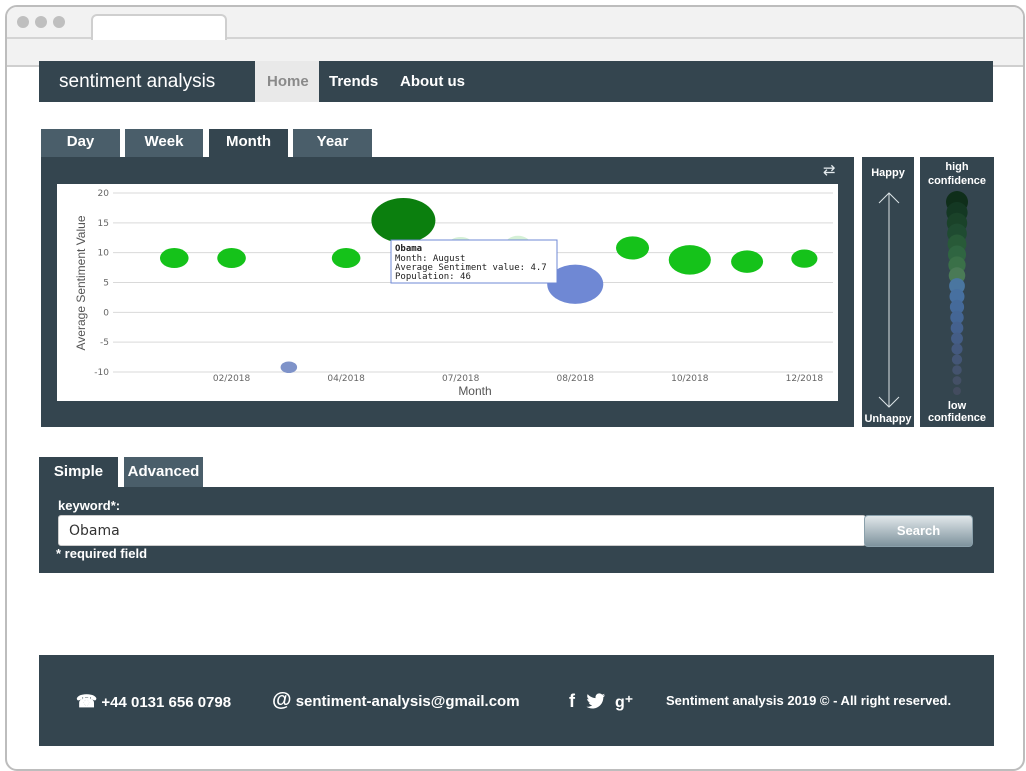  I want to click on tab-year: Year, so click(332, 143).